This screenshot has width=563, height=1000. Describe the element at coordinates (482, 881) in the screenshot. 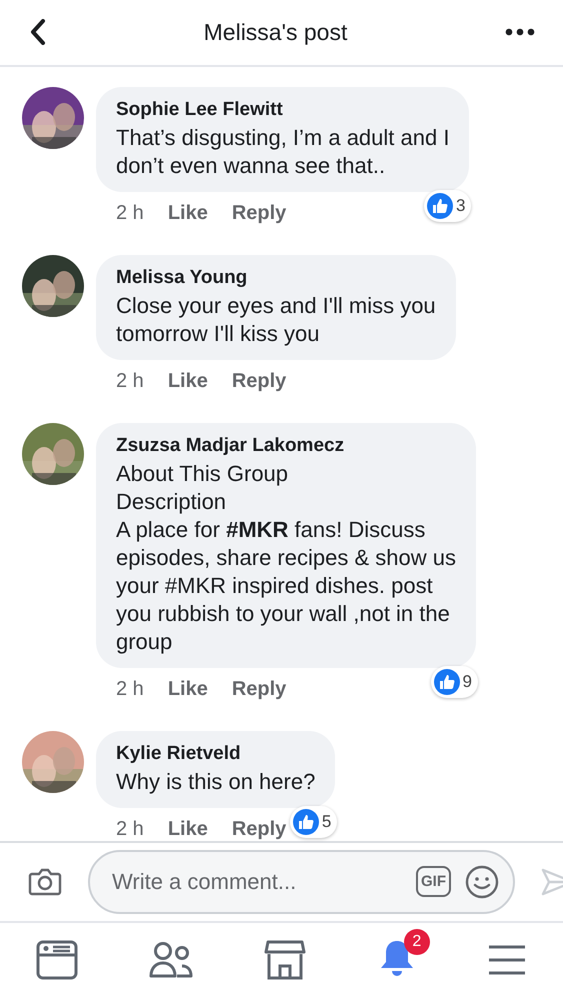

I see `emoji-icon` at that location.